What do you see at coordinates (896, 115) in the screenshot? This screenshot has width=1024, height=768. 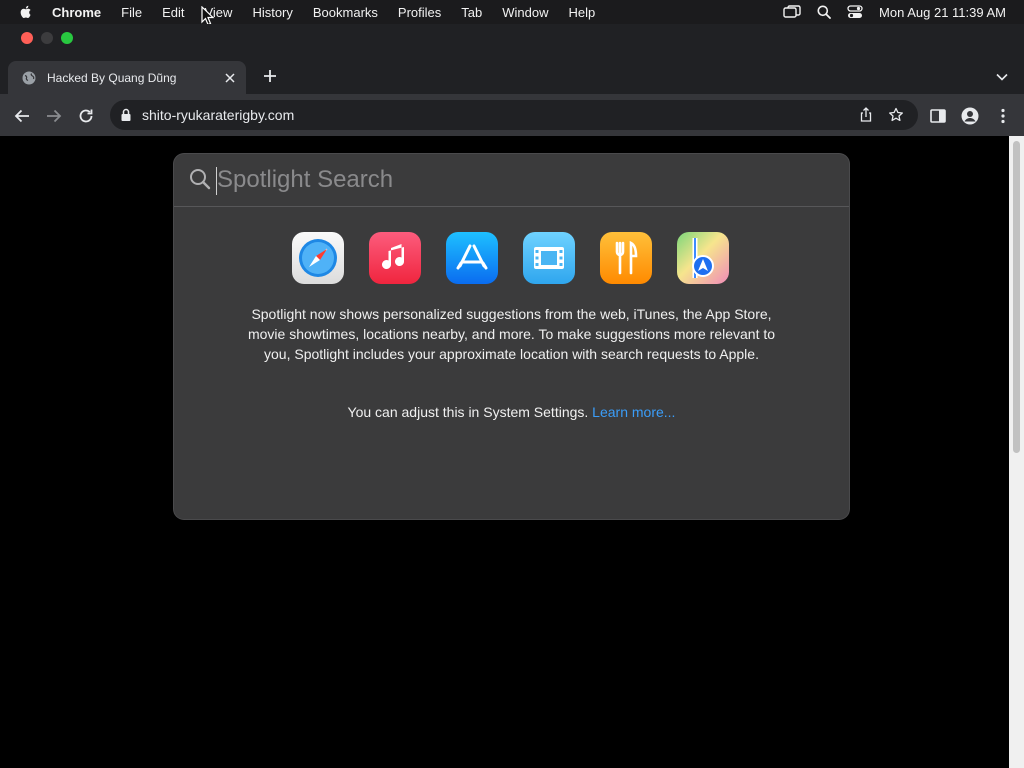 I see `bookmark-star-icon` at bounding box center [896, 115].